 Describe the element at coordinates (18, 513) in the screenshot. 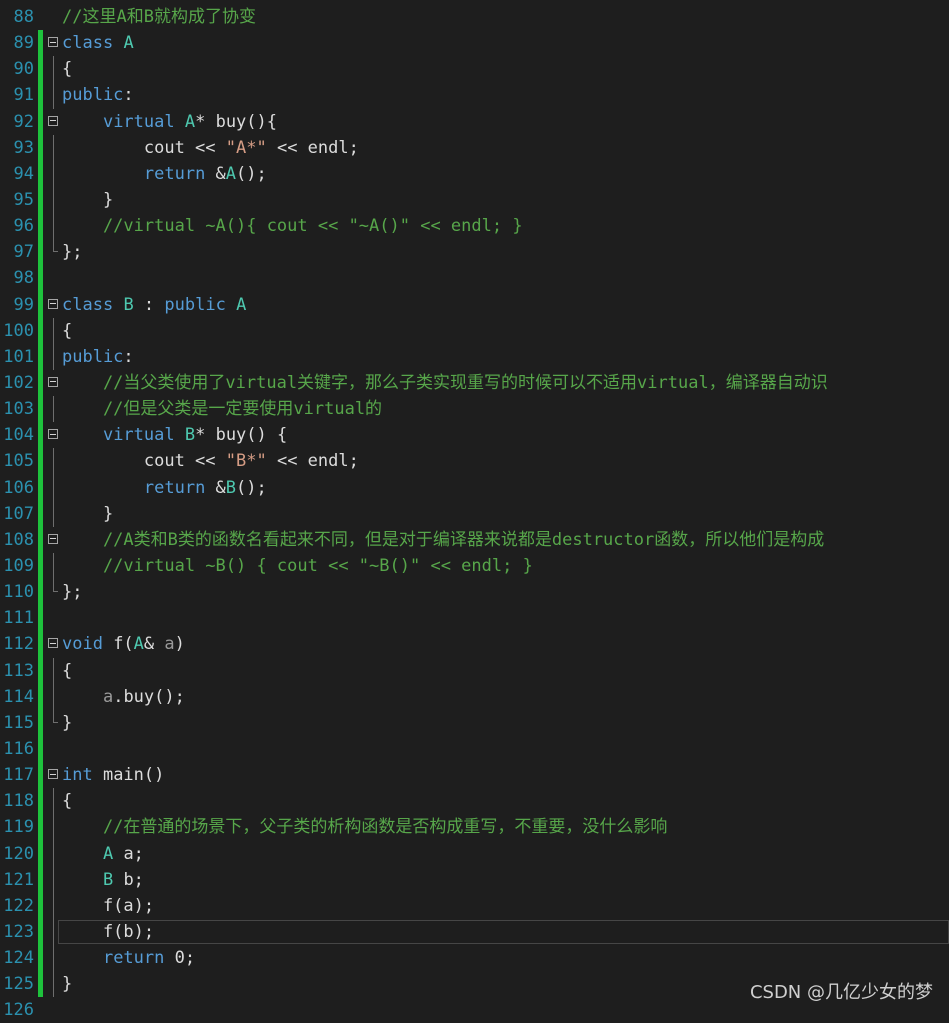

I see `line-number: 107` at that location.